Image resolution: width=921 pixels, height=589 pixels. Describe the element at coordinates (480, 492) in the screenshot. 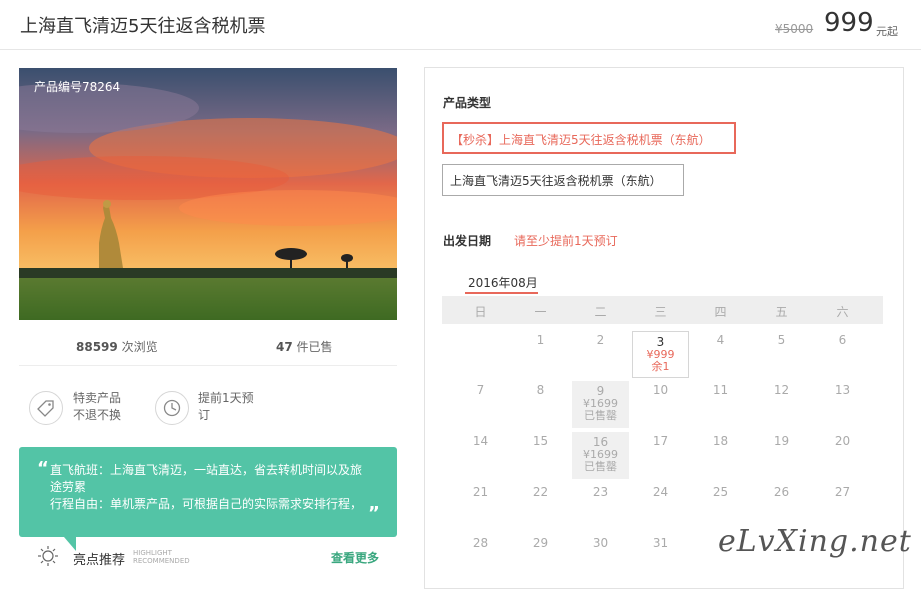

I see `day-number: 21` at that location.